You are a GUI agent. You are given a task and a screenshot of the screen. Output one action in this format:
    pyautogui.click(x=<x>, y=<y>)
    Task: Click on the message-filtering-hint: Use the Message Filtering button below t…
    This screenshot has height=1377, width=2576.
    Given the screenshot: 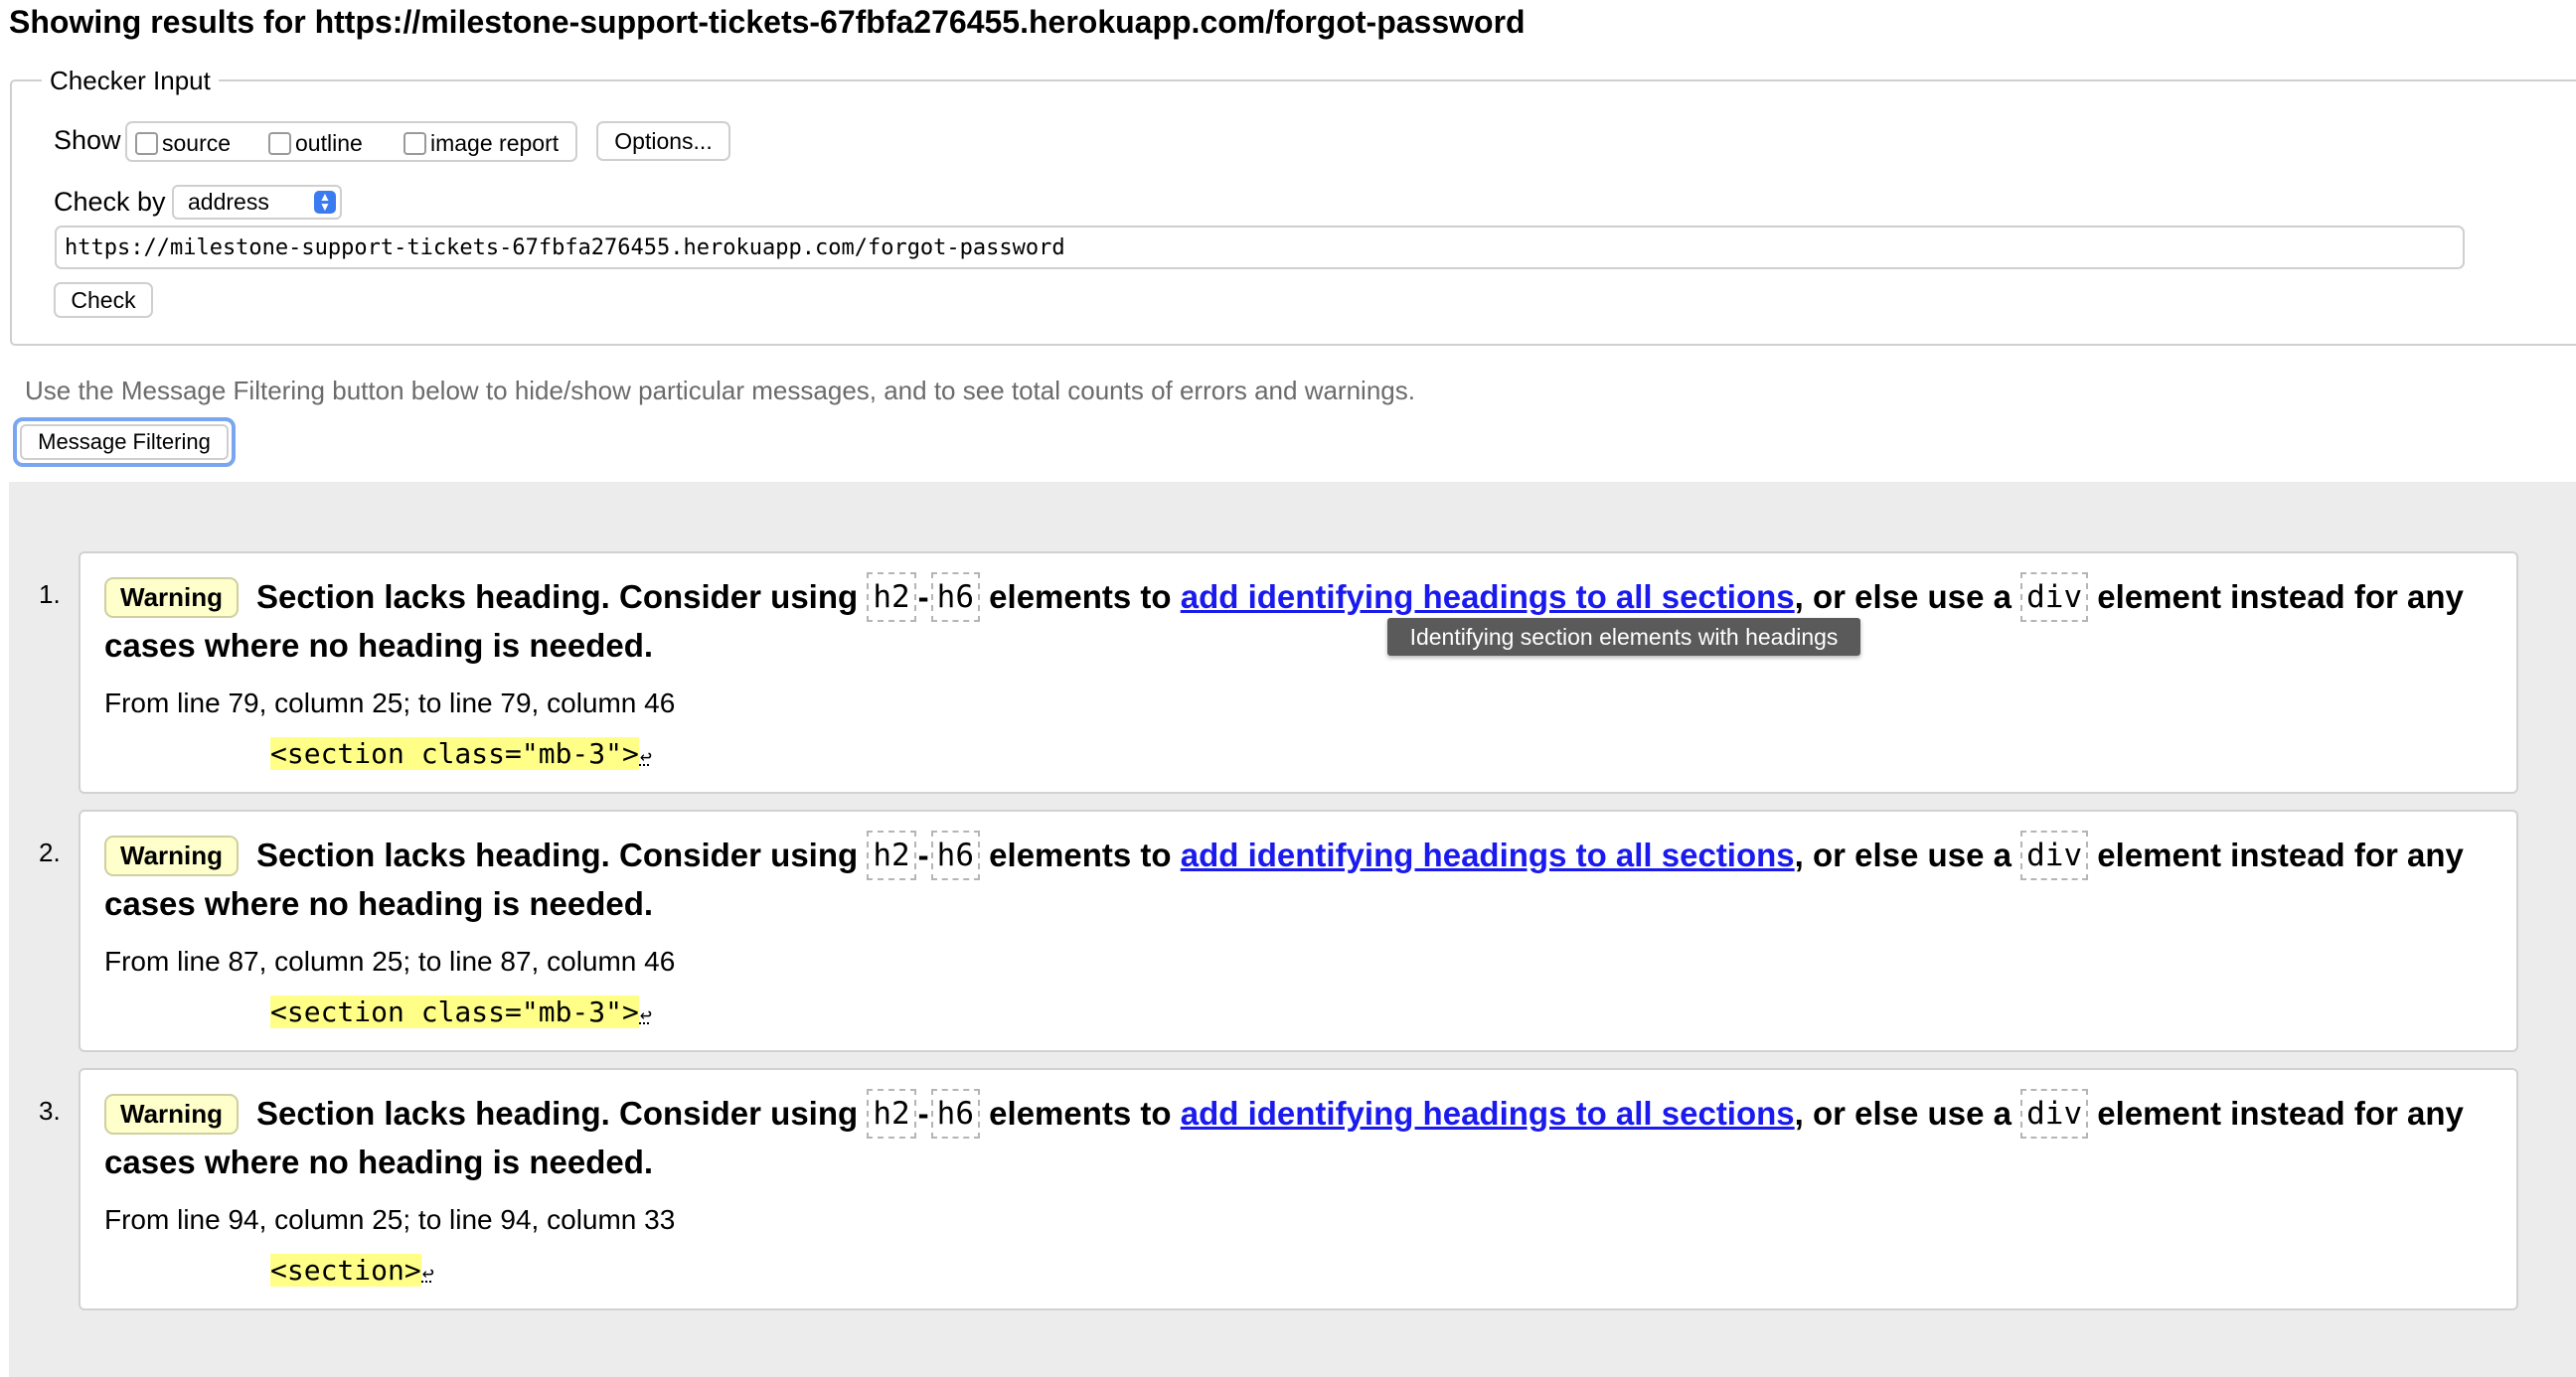 What is the action you would take?
    pyautogui.click(x=720, y=390)
    